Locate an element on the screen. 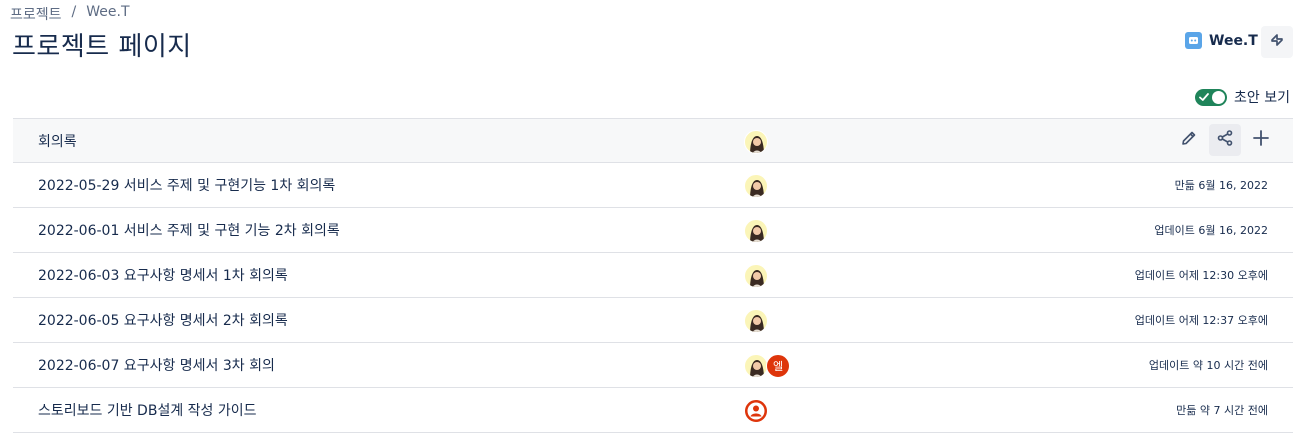  breadcrumb-item-space: Wee.T is located at coordinates (107, 14).